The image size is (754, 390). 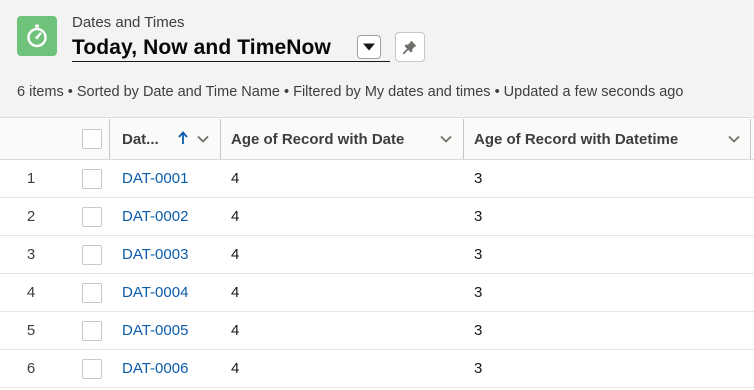 What do you see at coordinates (31, 254) in the screenshot?
I see `row-number: 3` at bounding box center [31, 254].